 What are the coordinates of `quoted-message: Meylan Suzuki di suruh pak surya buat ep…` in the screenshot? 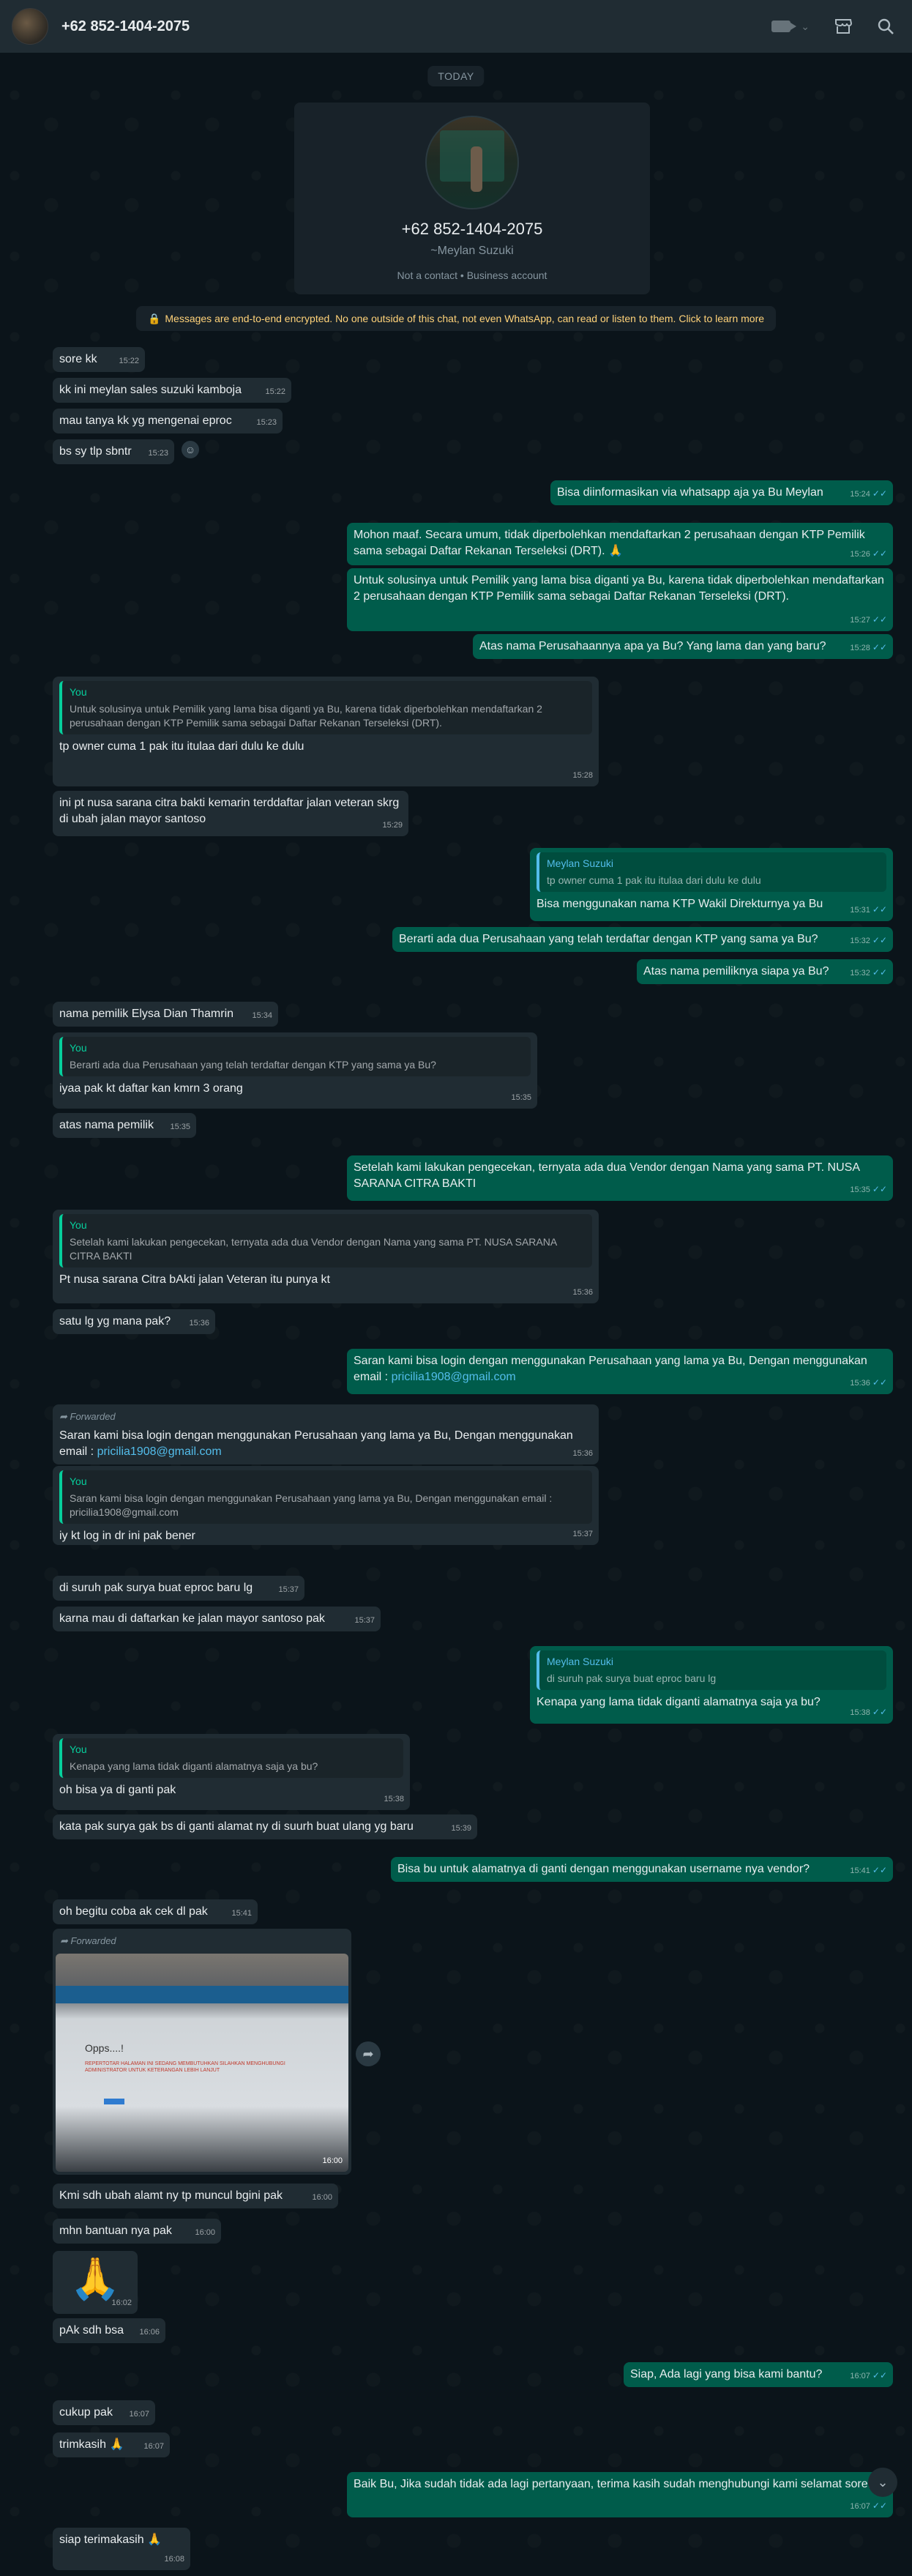 It's located at (711, 1670).